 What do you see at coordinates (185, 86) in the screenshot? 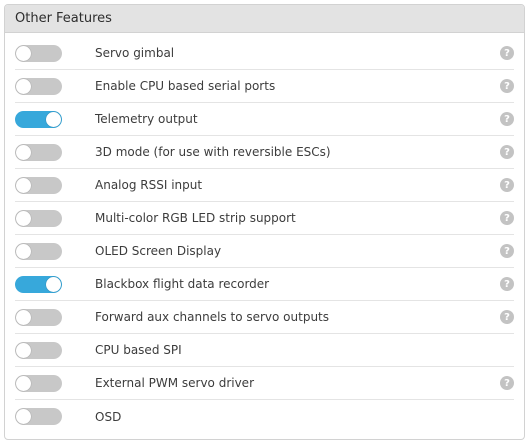
I see `feature-label: Enable CPU based serial ports` at bounding box center [185, 86].